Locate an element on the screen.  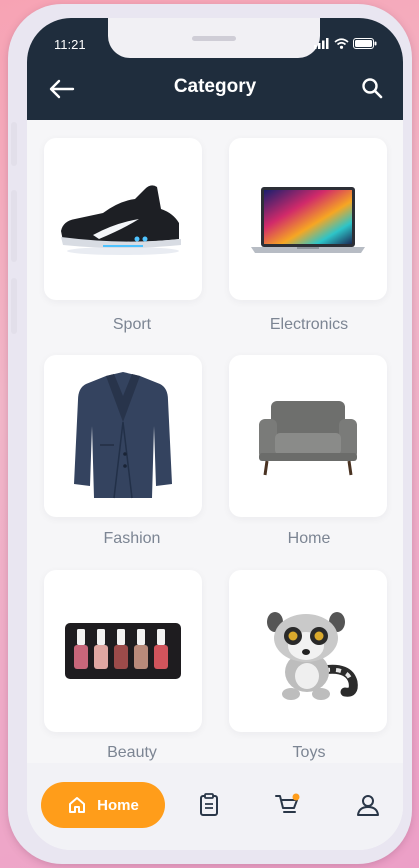
category-label-toys: Toys is located at coordinates (309, 752).